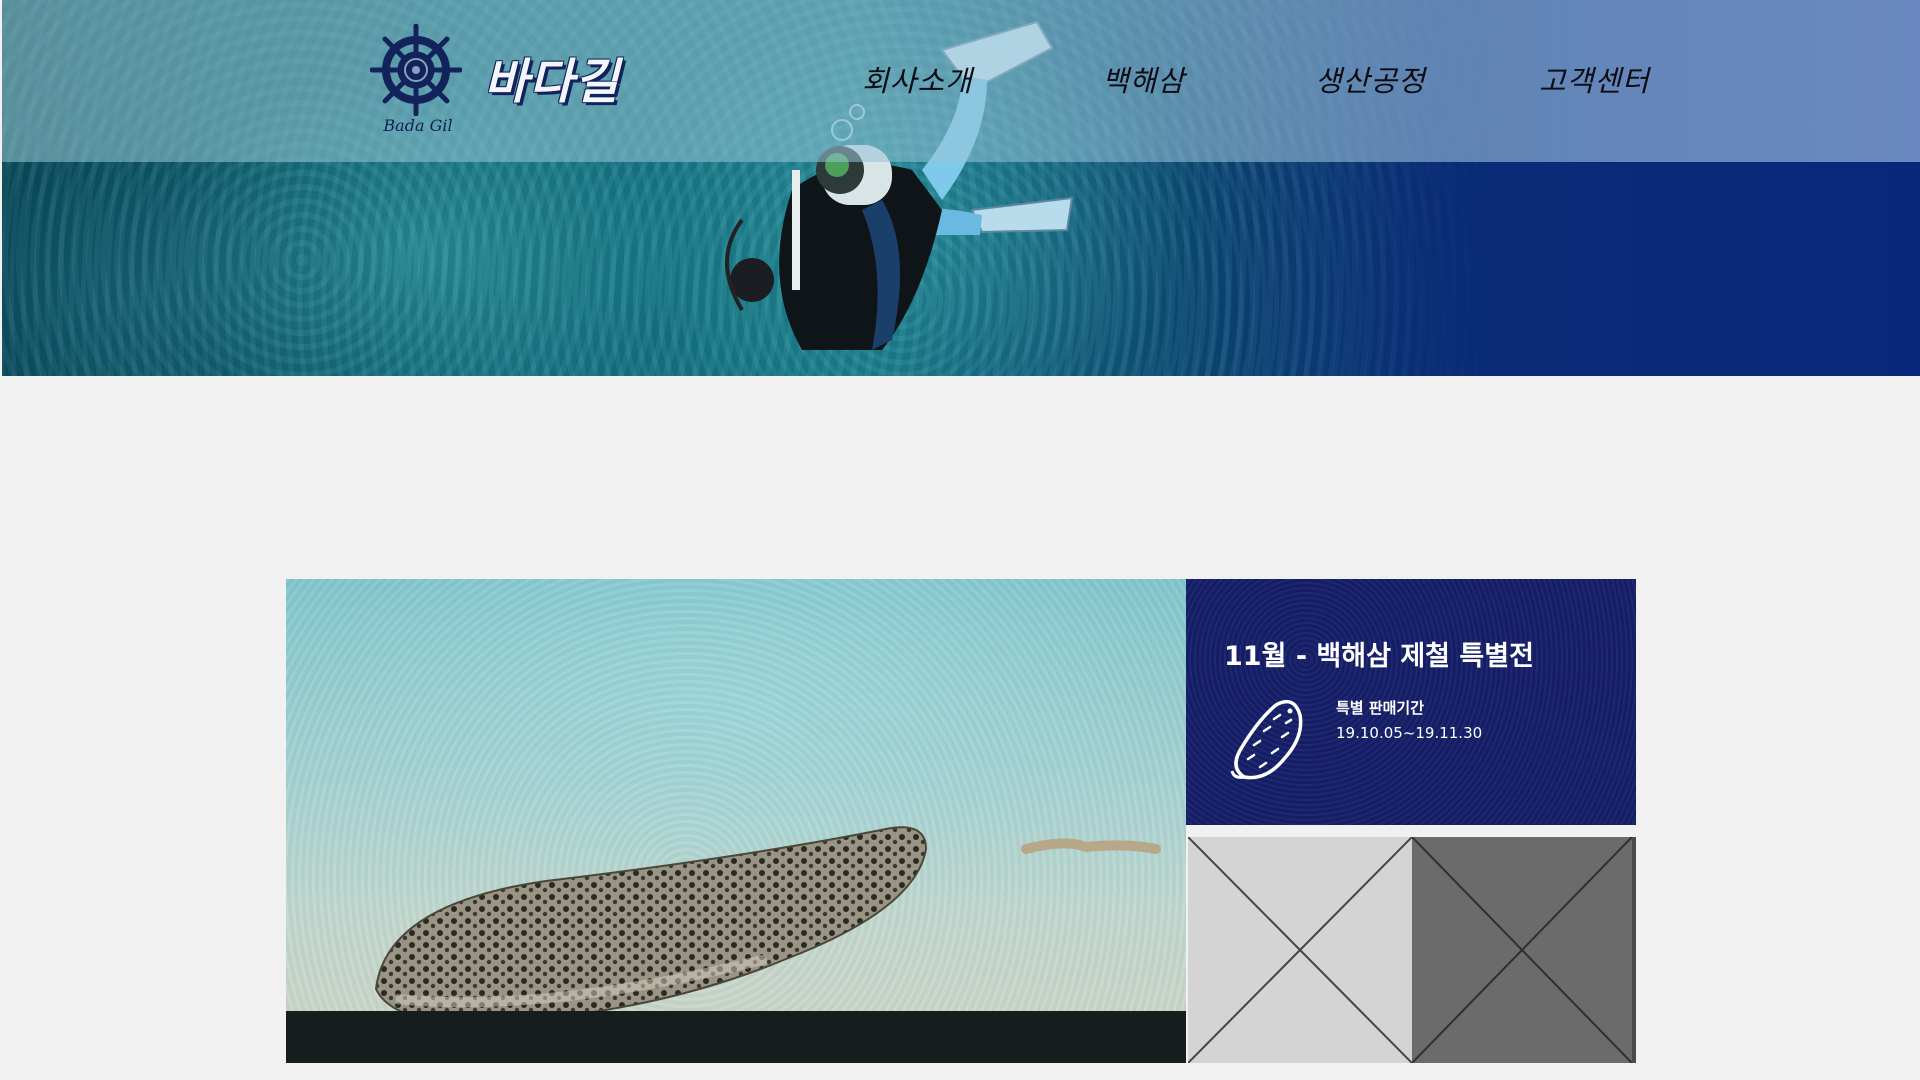 Image resolution: width=1920 pixels, height=1080 pixels. What do you see at coordinates (1266, 739) in the screenshot?
I see `sea-cucumber-icon` at bounding box center [1266, 739].